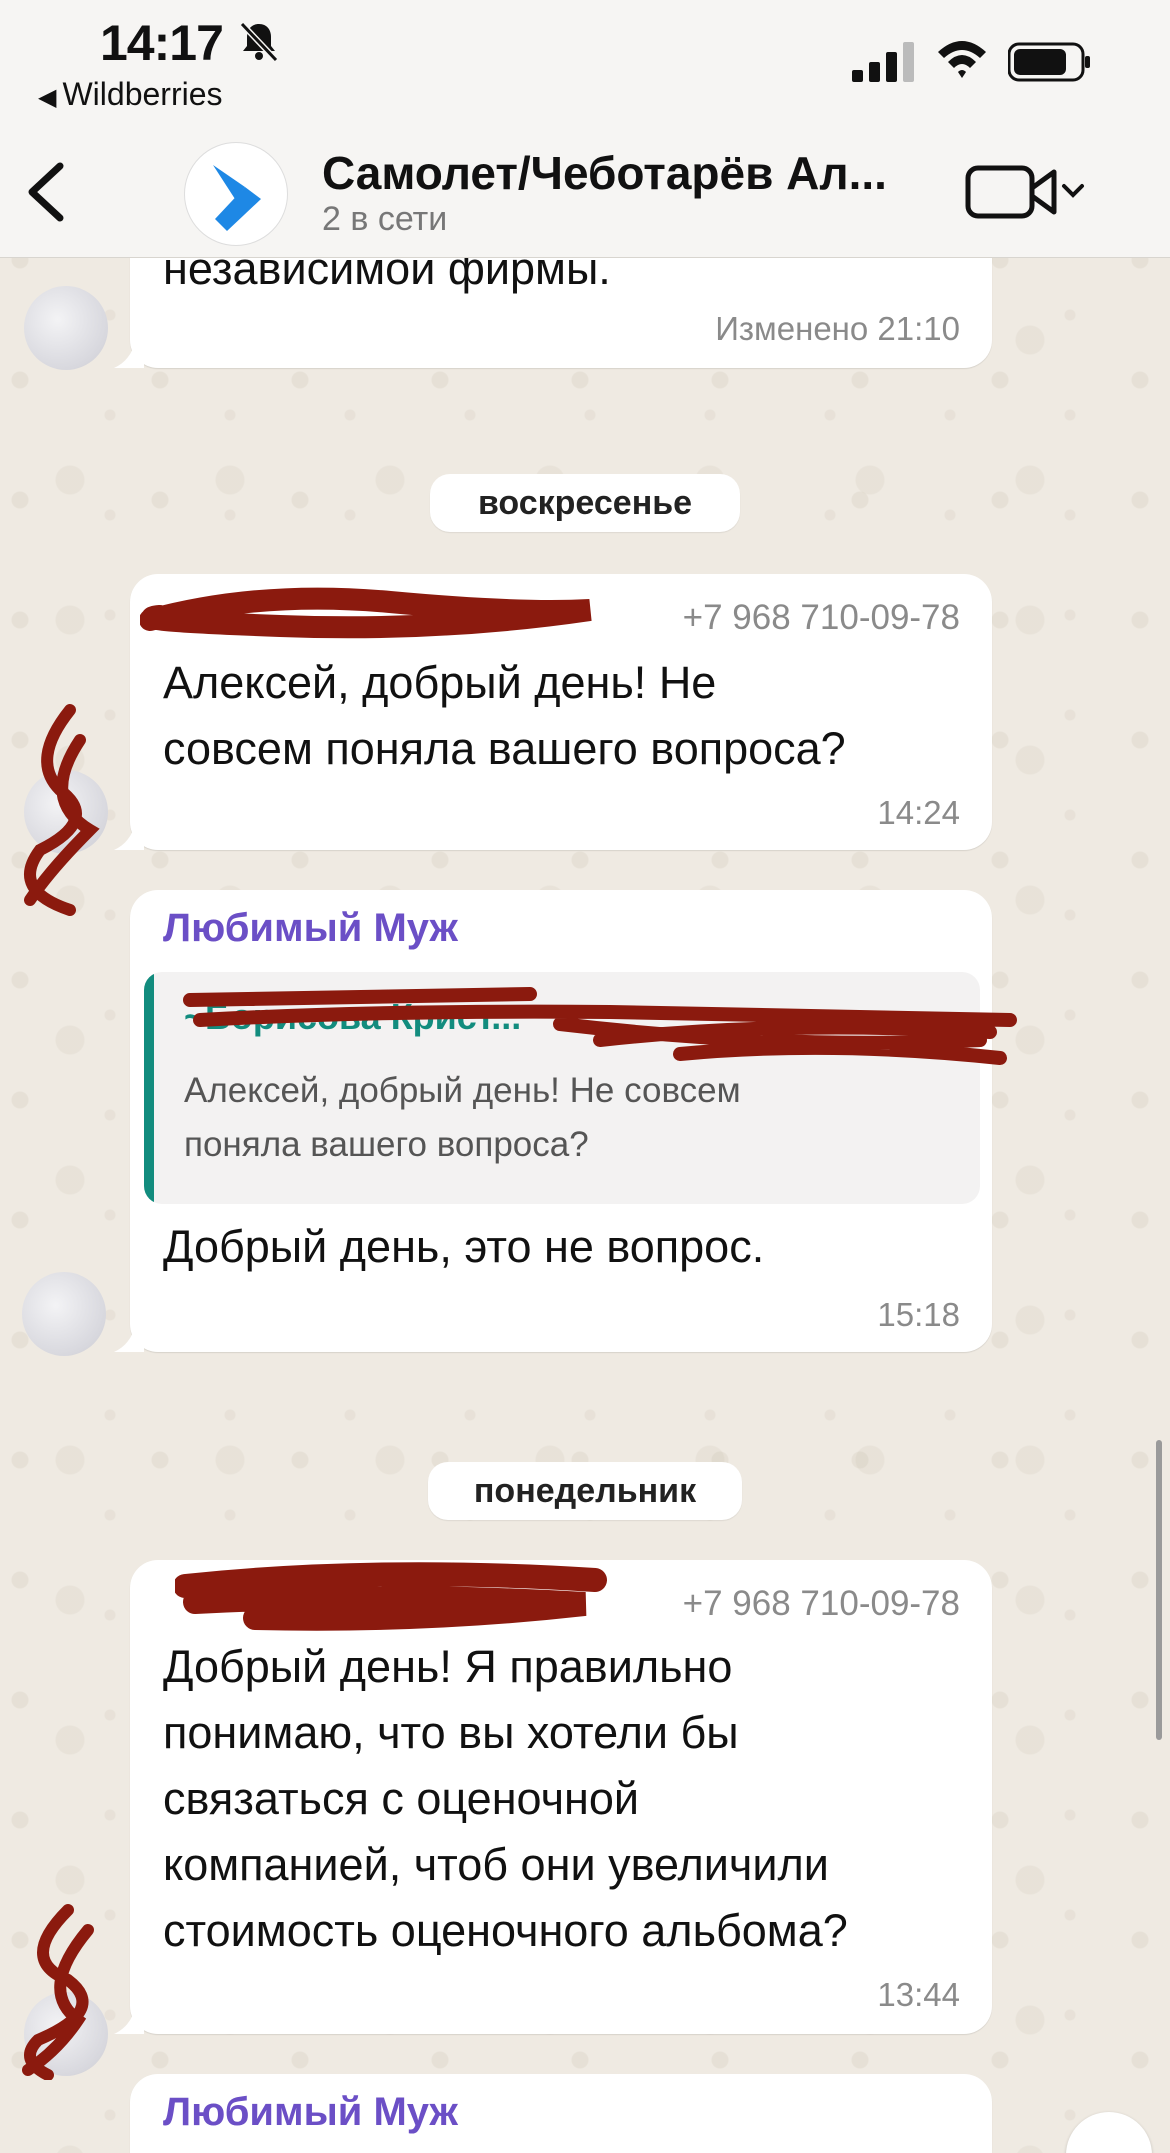 This screenshot has height=2153, width=1170. I want to click on message-time: 13:44, so click(918, 1994).